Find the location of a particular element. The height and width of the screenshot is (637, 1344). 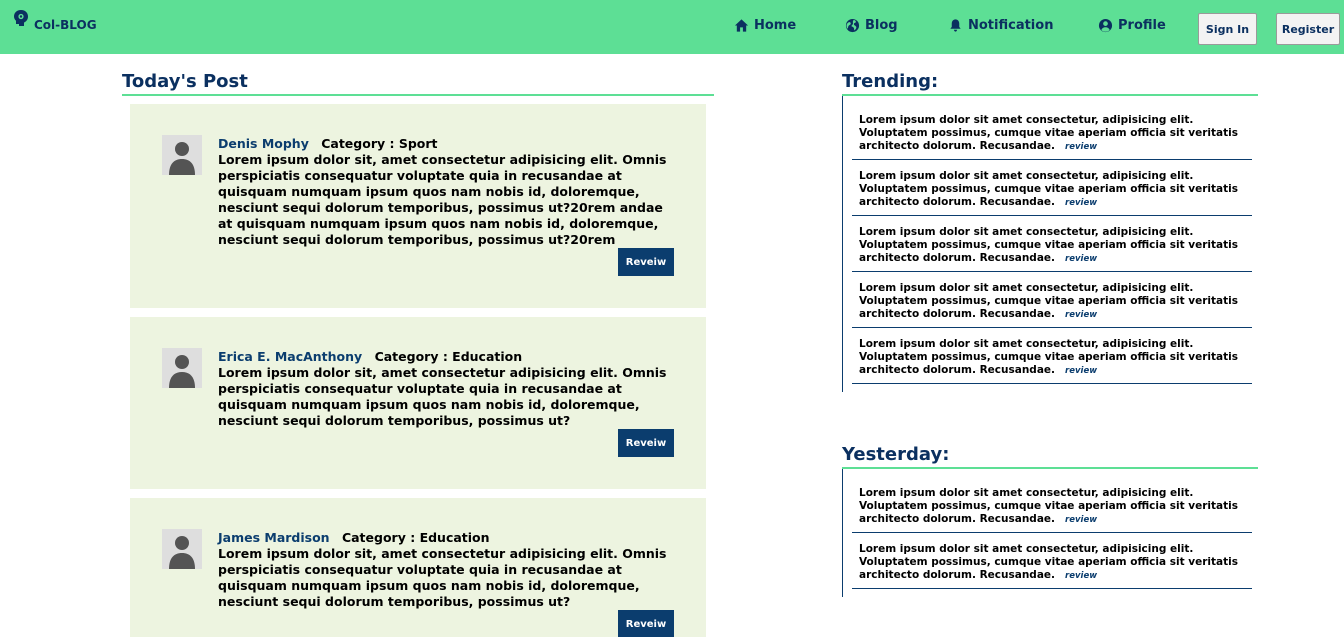

nav-home: Home is located at coordinates (765, 25).